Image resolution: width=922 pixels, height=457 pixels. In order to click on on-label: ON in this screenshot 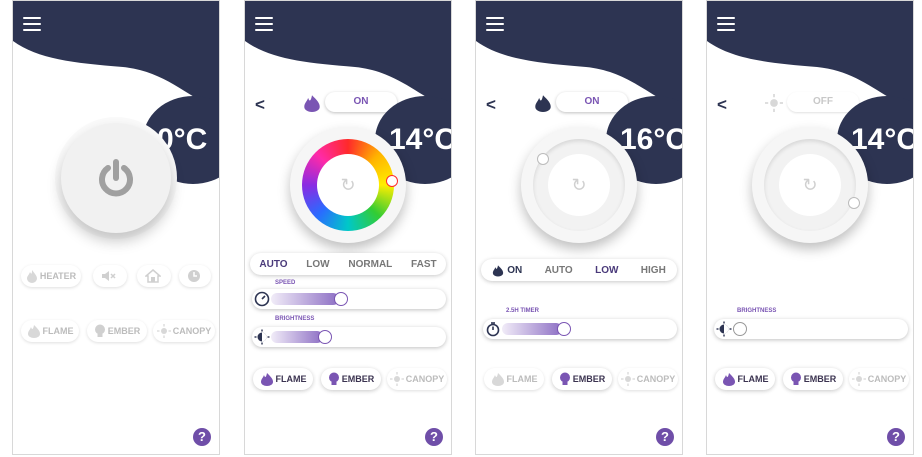, I will do `click(515, 270)`.